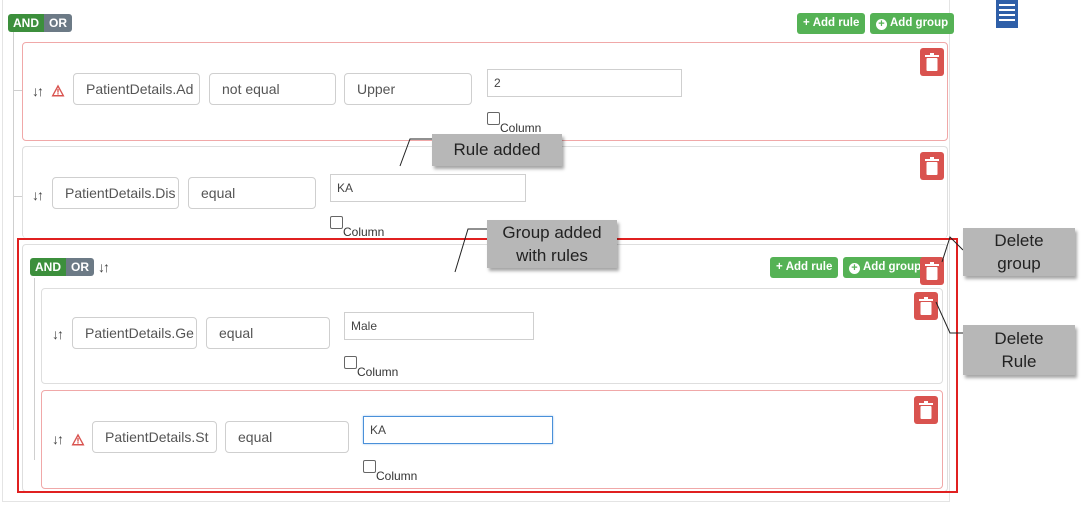 The image size is (1084, 509). What do you see at coordinates (552, 255) in the screenshot?
I see `callout-text: with rules` at bounding box center [552, 255].